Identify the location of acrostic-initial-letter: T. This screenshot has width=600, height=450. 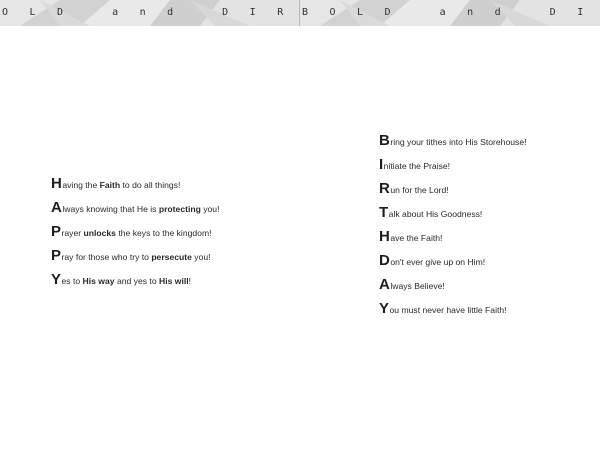
(384, 212).